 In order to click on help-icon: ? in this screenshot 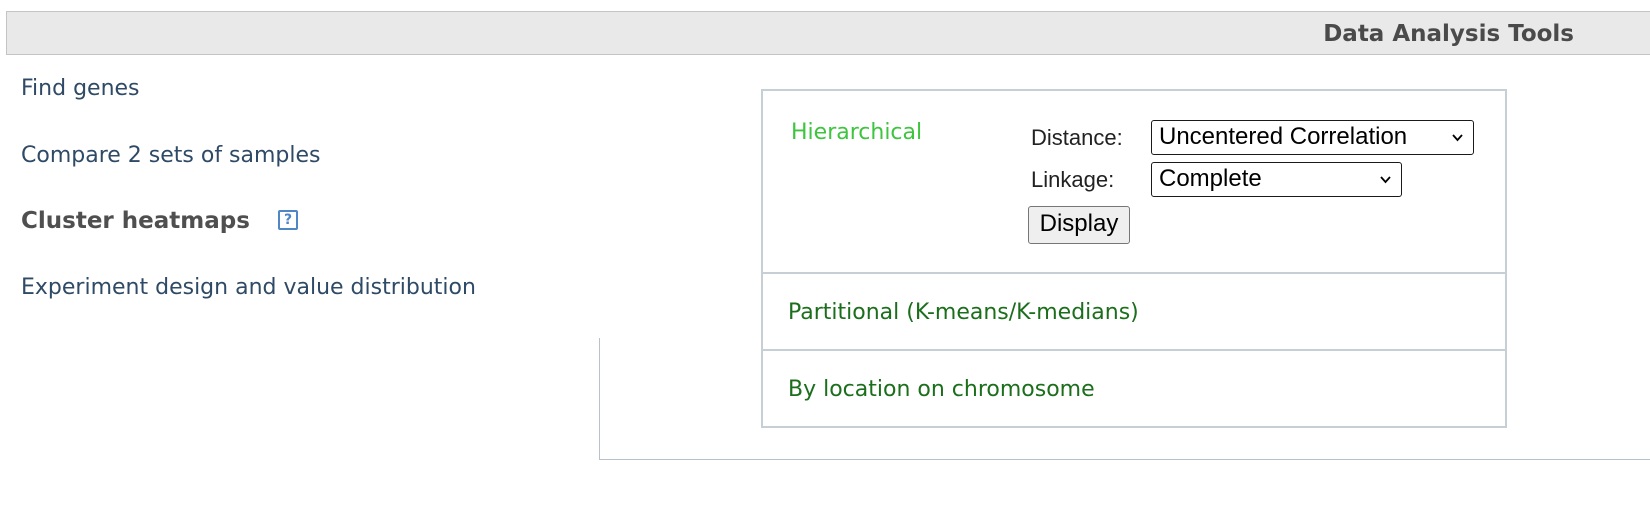, I will do `click(288, 220)`.